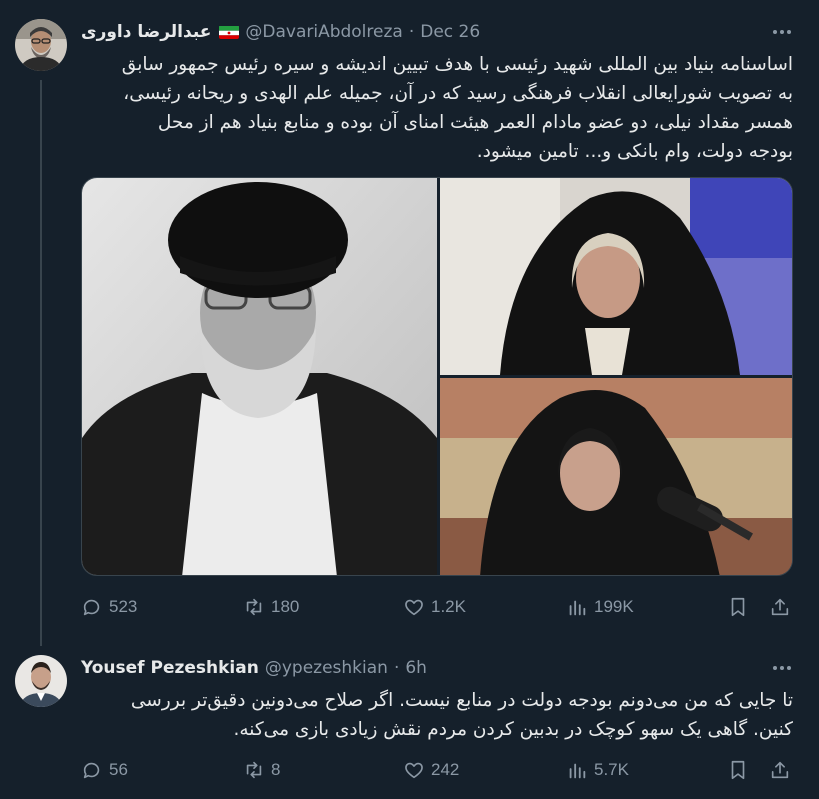  What do you see at coordinates (326, 668) in the screenshot?
I see `author-handle: @ypezeshkian` at bounding box center [326, 668].